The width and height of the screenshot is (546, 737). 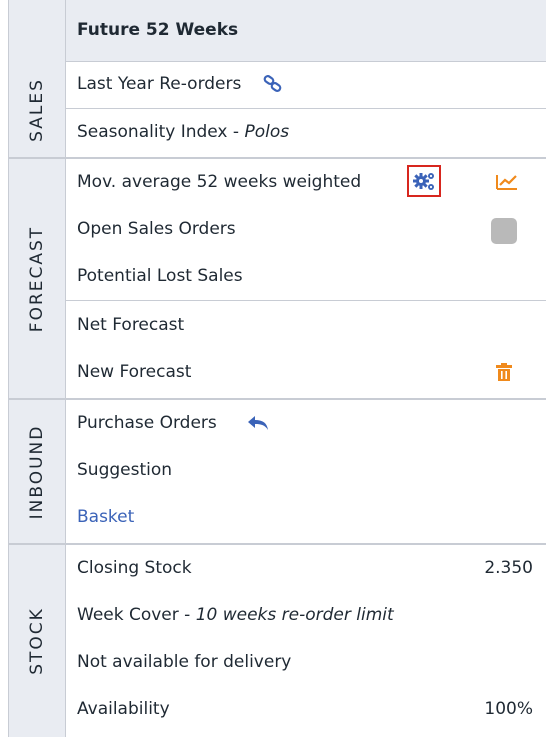 What do you see at coordinates (305, 709) in the screenshot?
I see `row-availability: Availability 100%` at bounding box center [305, 709].